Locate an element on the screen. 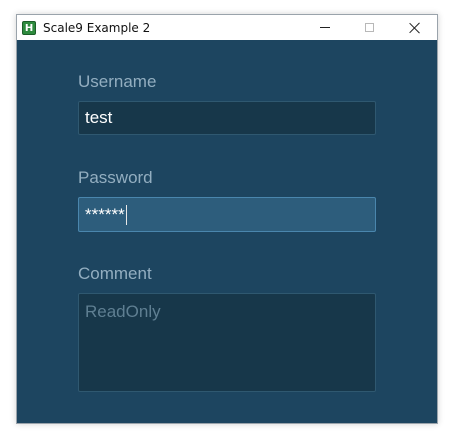  text-caret is located at coordinates (126, 214).